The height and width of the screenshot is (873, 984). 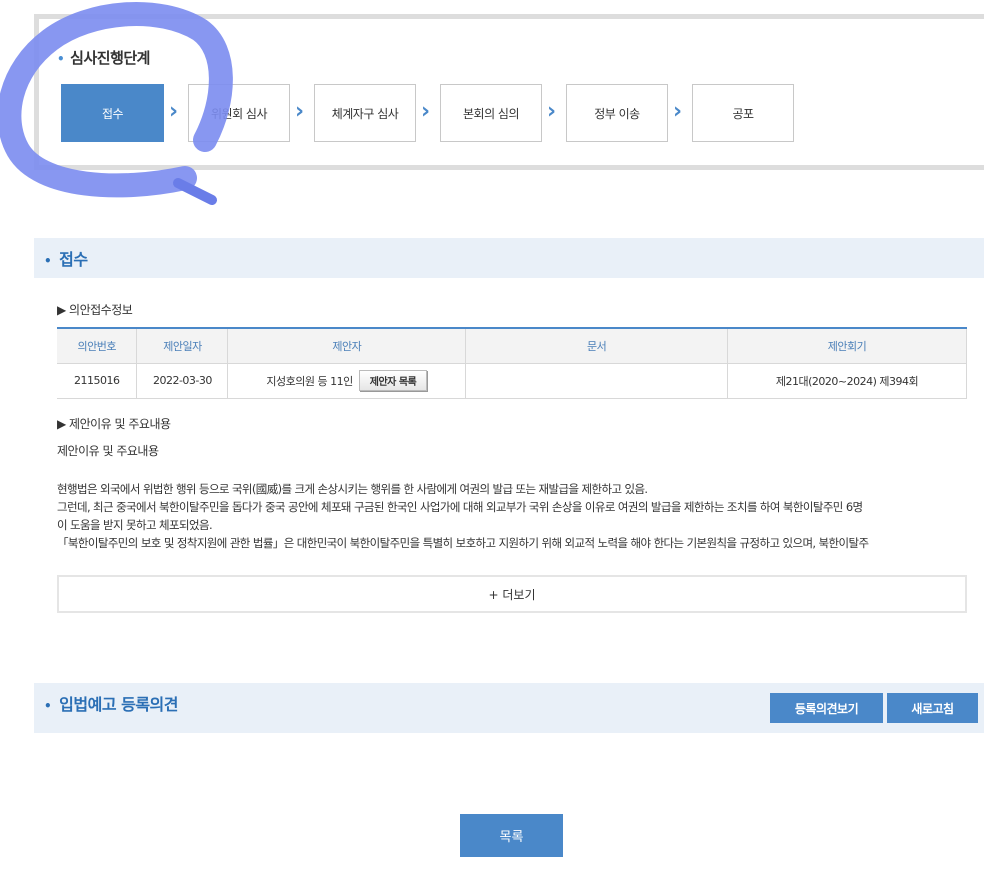 What do you see at coordinates (97, 345) in the screenshot?
I see `header-bill-no: 의안번호` at bounding box center [97, 345].